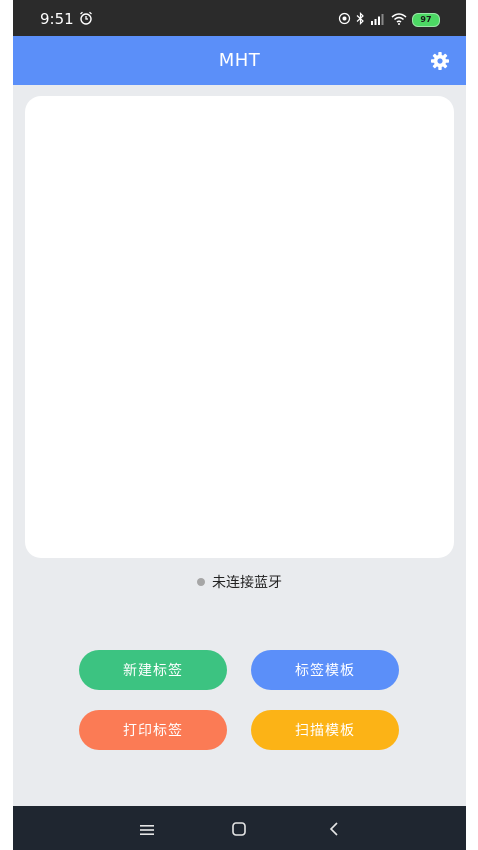 The height and width of the screenshot is (850, 478). I want to click on back-icon, so click(334, 830).